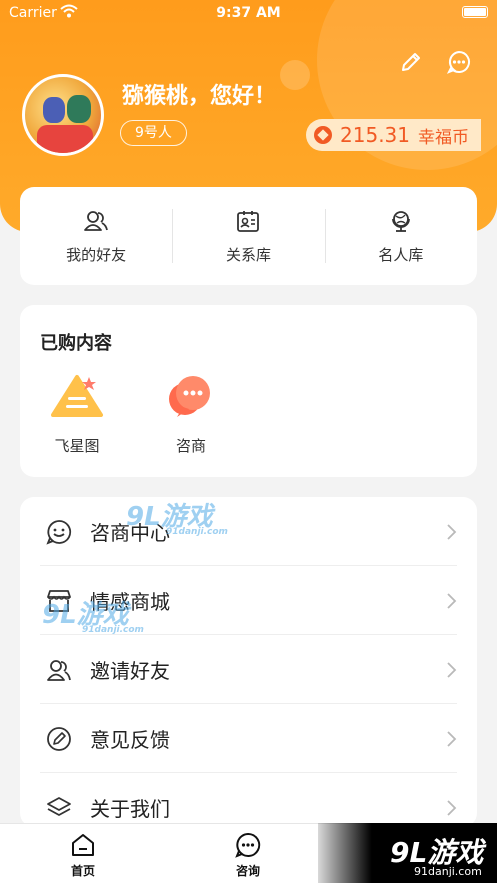  I want to click on coin-icon, so click(323, 135).